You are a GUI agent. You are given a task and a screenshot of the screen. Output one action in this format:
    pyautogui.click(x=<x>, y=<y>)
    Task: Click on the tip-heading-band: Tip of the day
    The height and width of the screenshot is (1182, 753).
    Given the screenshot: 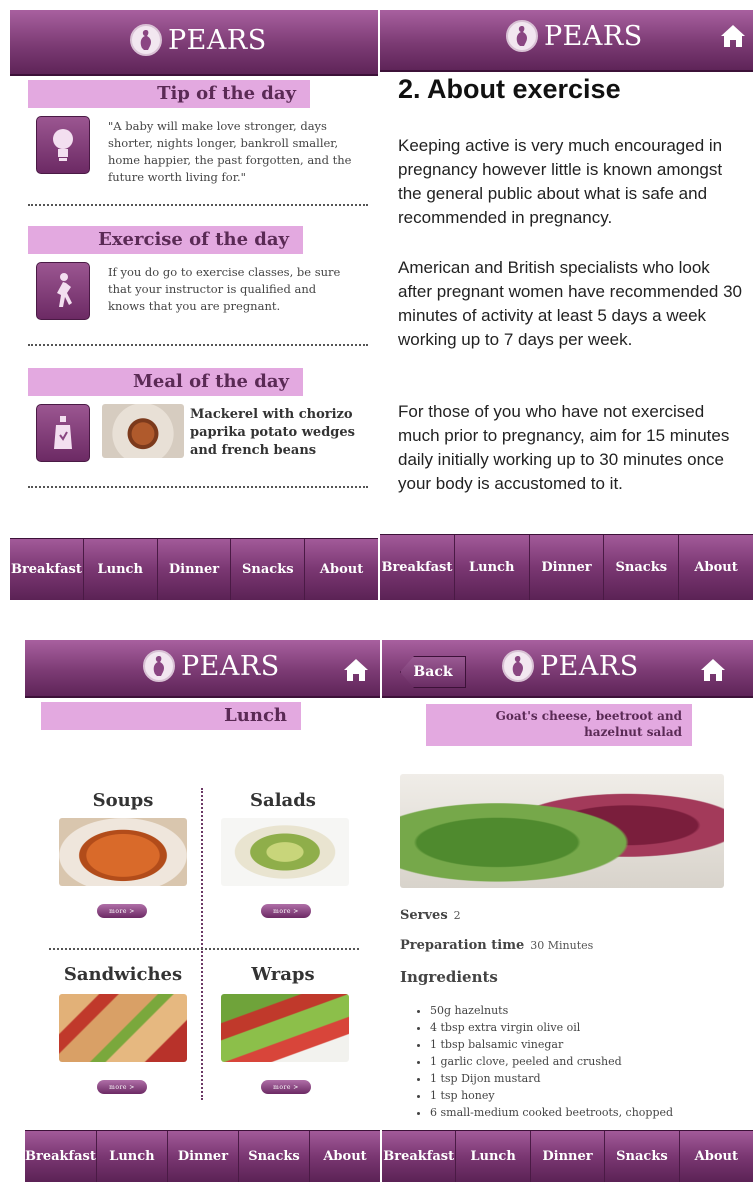 What is the action you would take?
    pyautogui.click(x=169, y=94)
    